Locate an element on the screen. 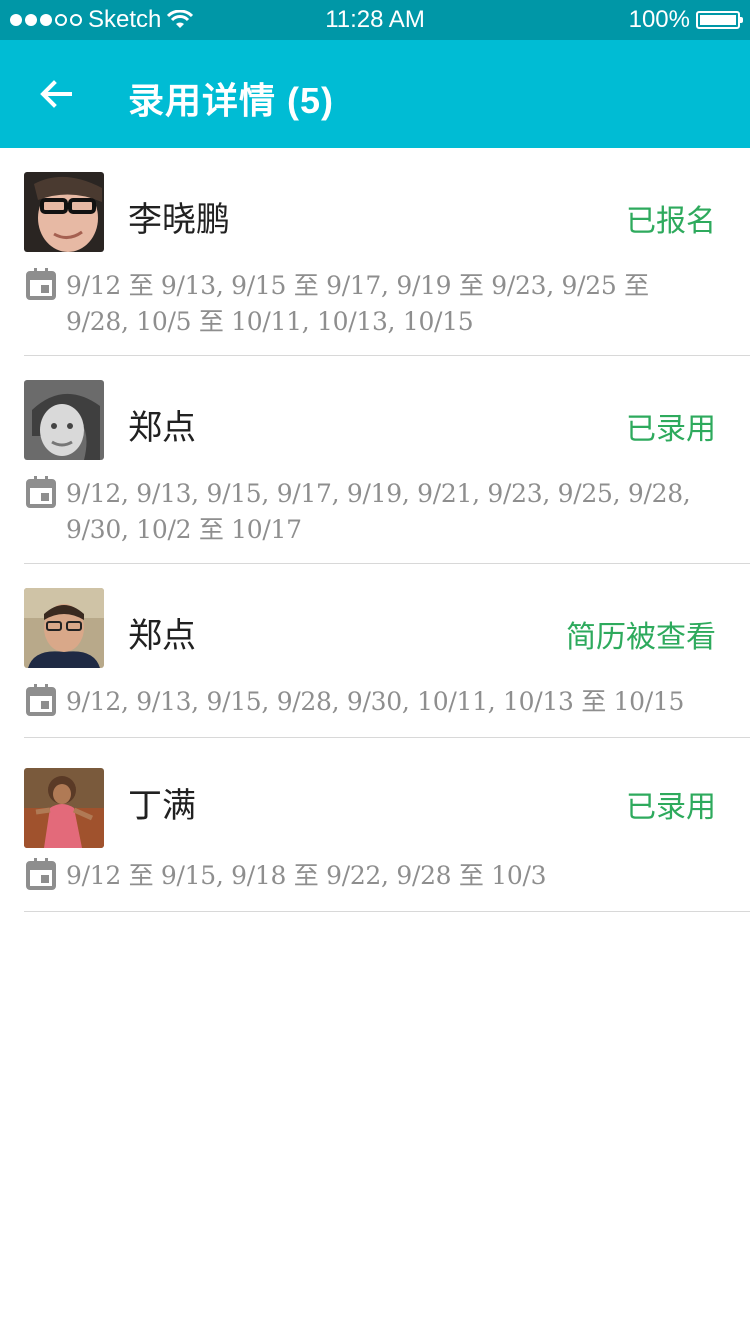 The width and height of the screenshot is (750, 1334). status-label: 已报名 is located at coordinates (671, 221).